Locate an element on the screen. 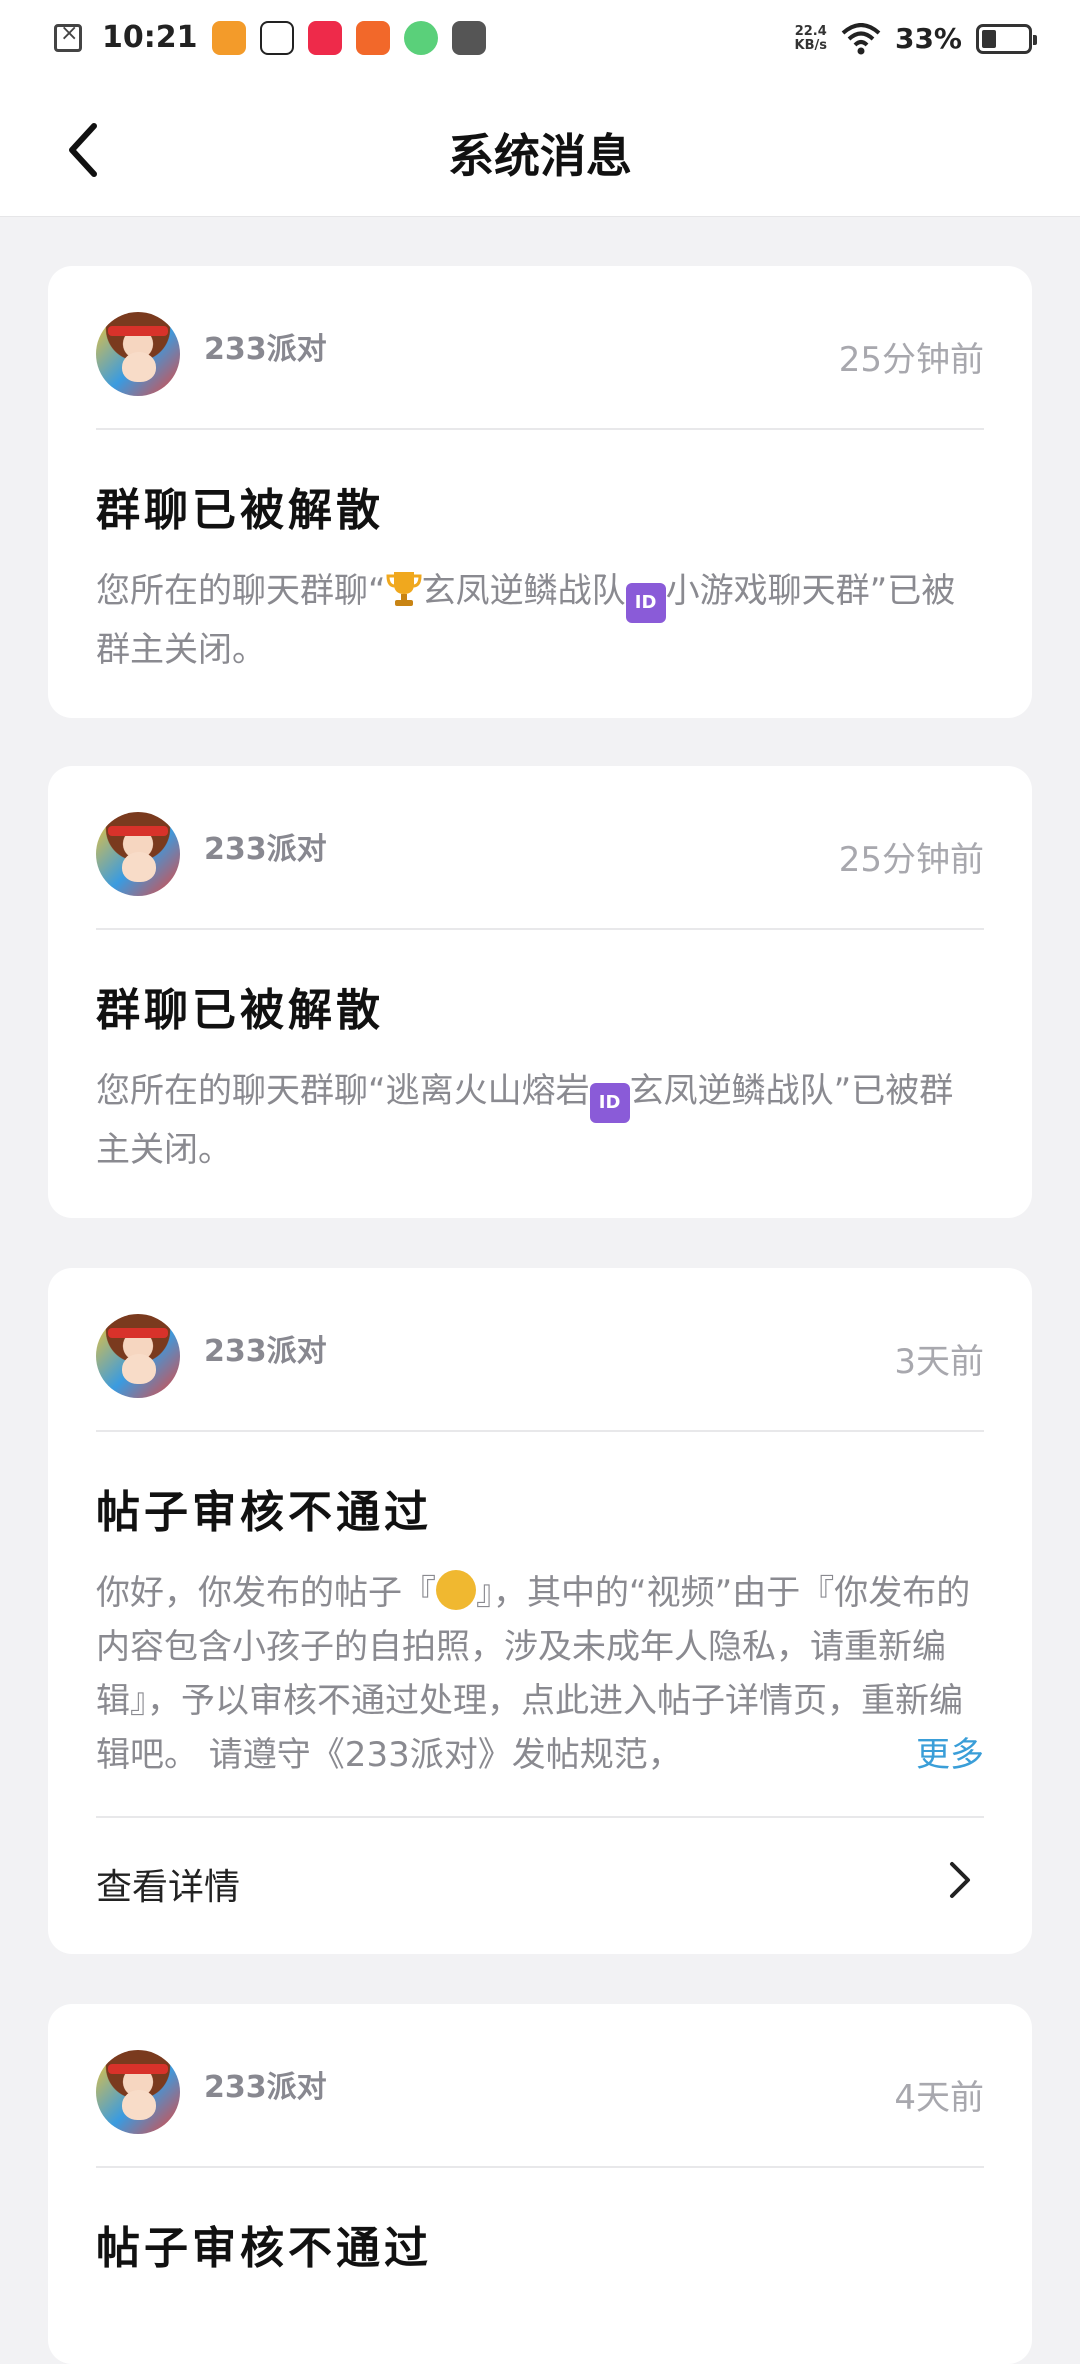  more-link: 更多 is located at coordinates (940, 1755).